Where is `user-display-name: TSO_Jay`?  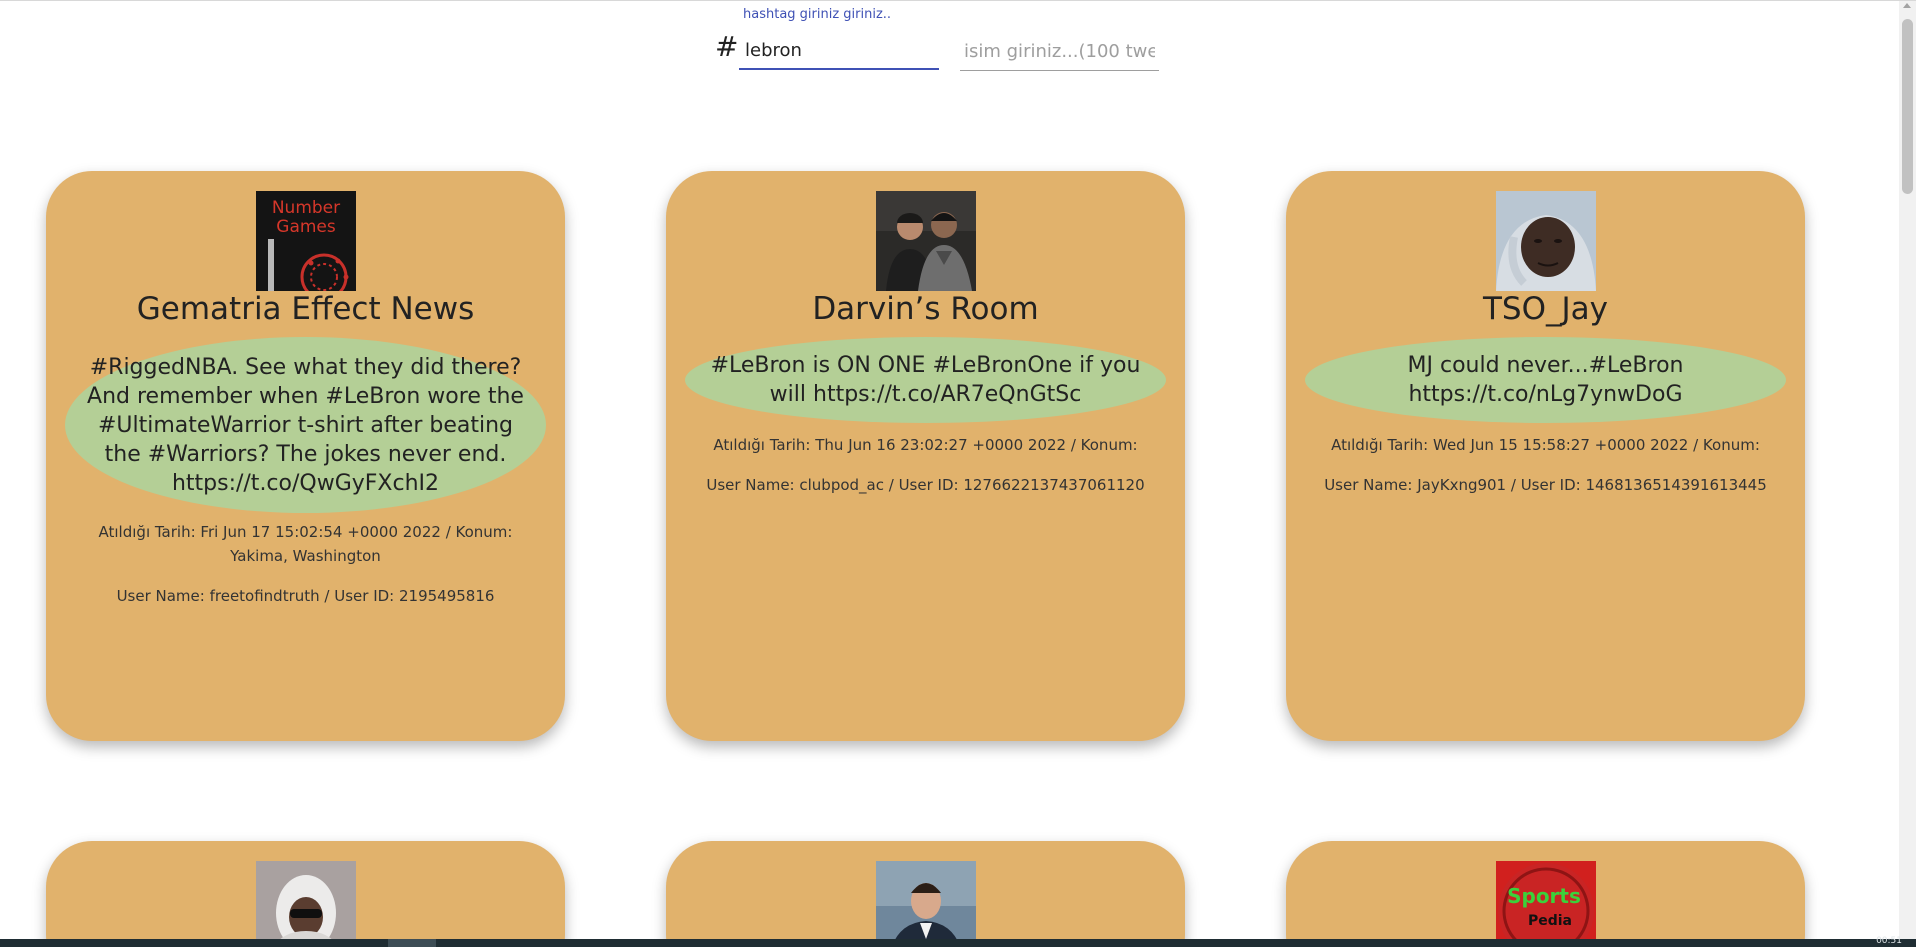
user-display-name: TSO_Jay is located at coordinates (1545, 309).